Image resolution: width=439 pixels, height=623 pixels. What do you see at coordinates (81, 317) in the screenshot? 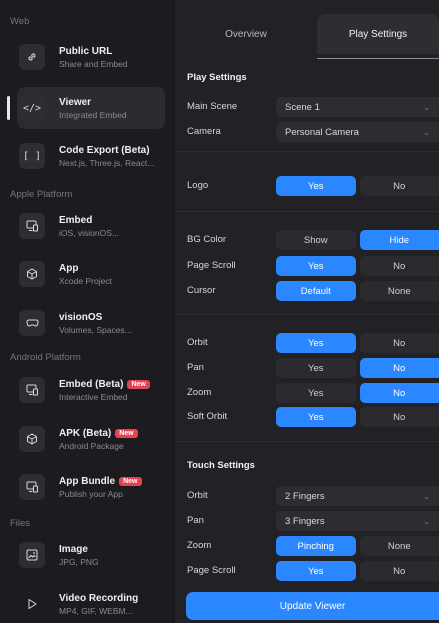
I see `sidebar-item-title: visionOS` at bounding box center [81, 317].